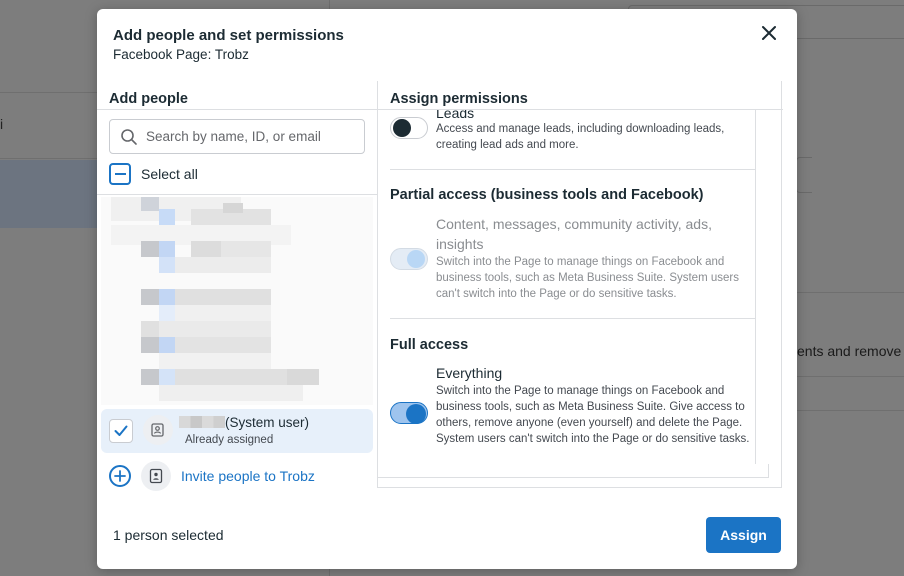  I want to click on full-access-title: Full access, so click(429, 345).